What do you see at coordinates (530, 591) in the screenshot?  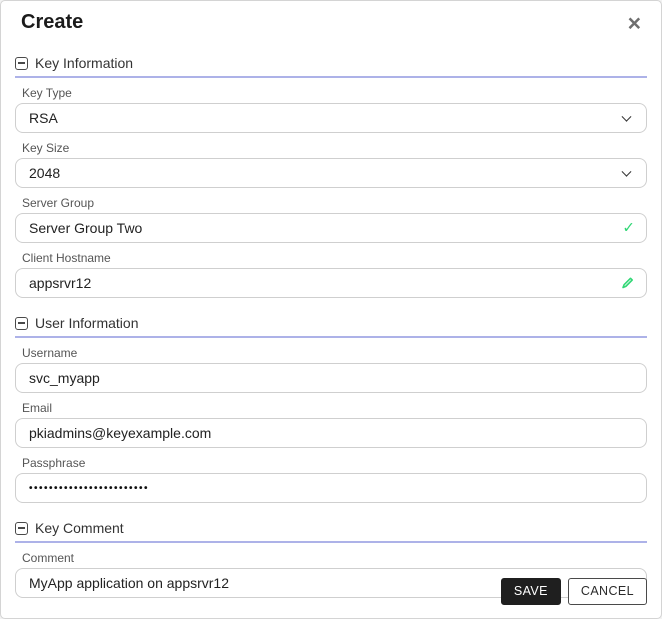 I see `save-button: SAVE` at bounding box center [530, 591].